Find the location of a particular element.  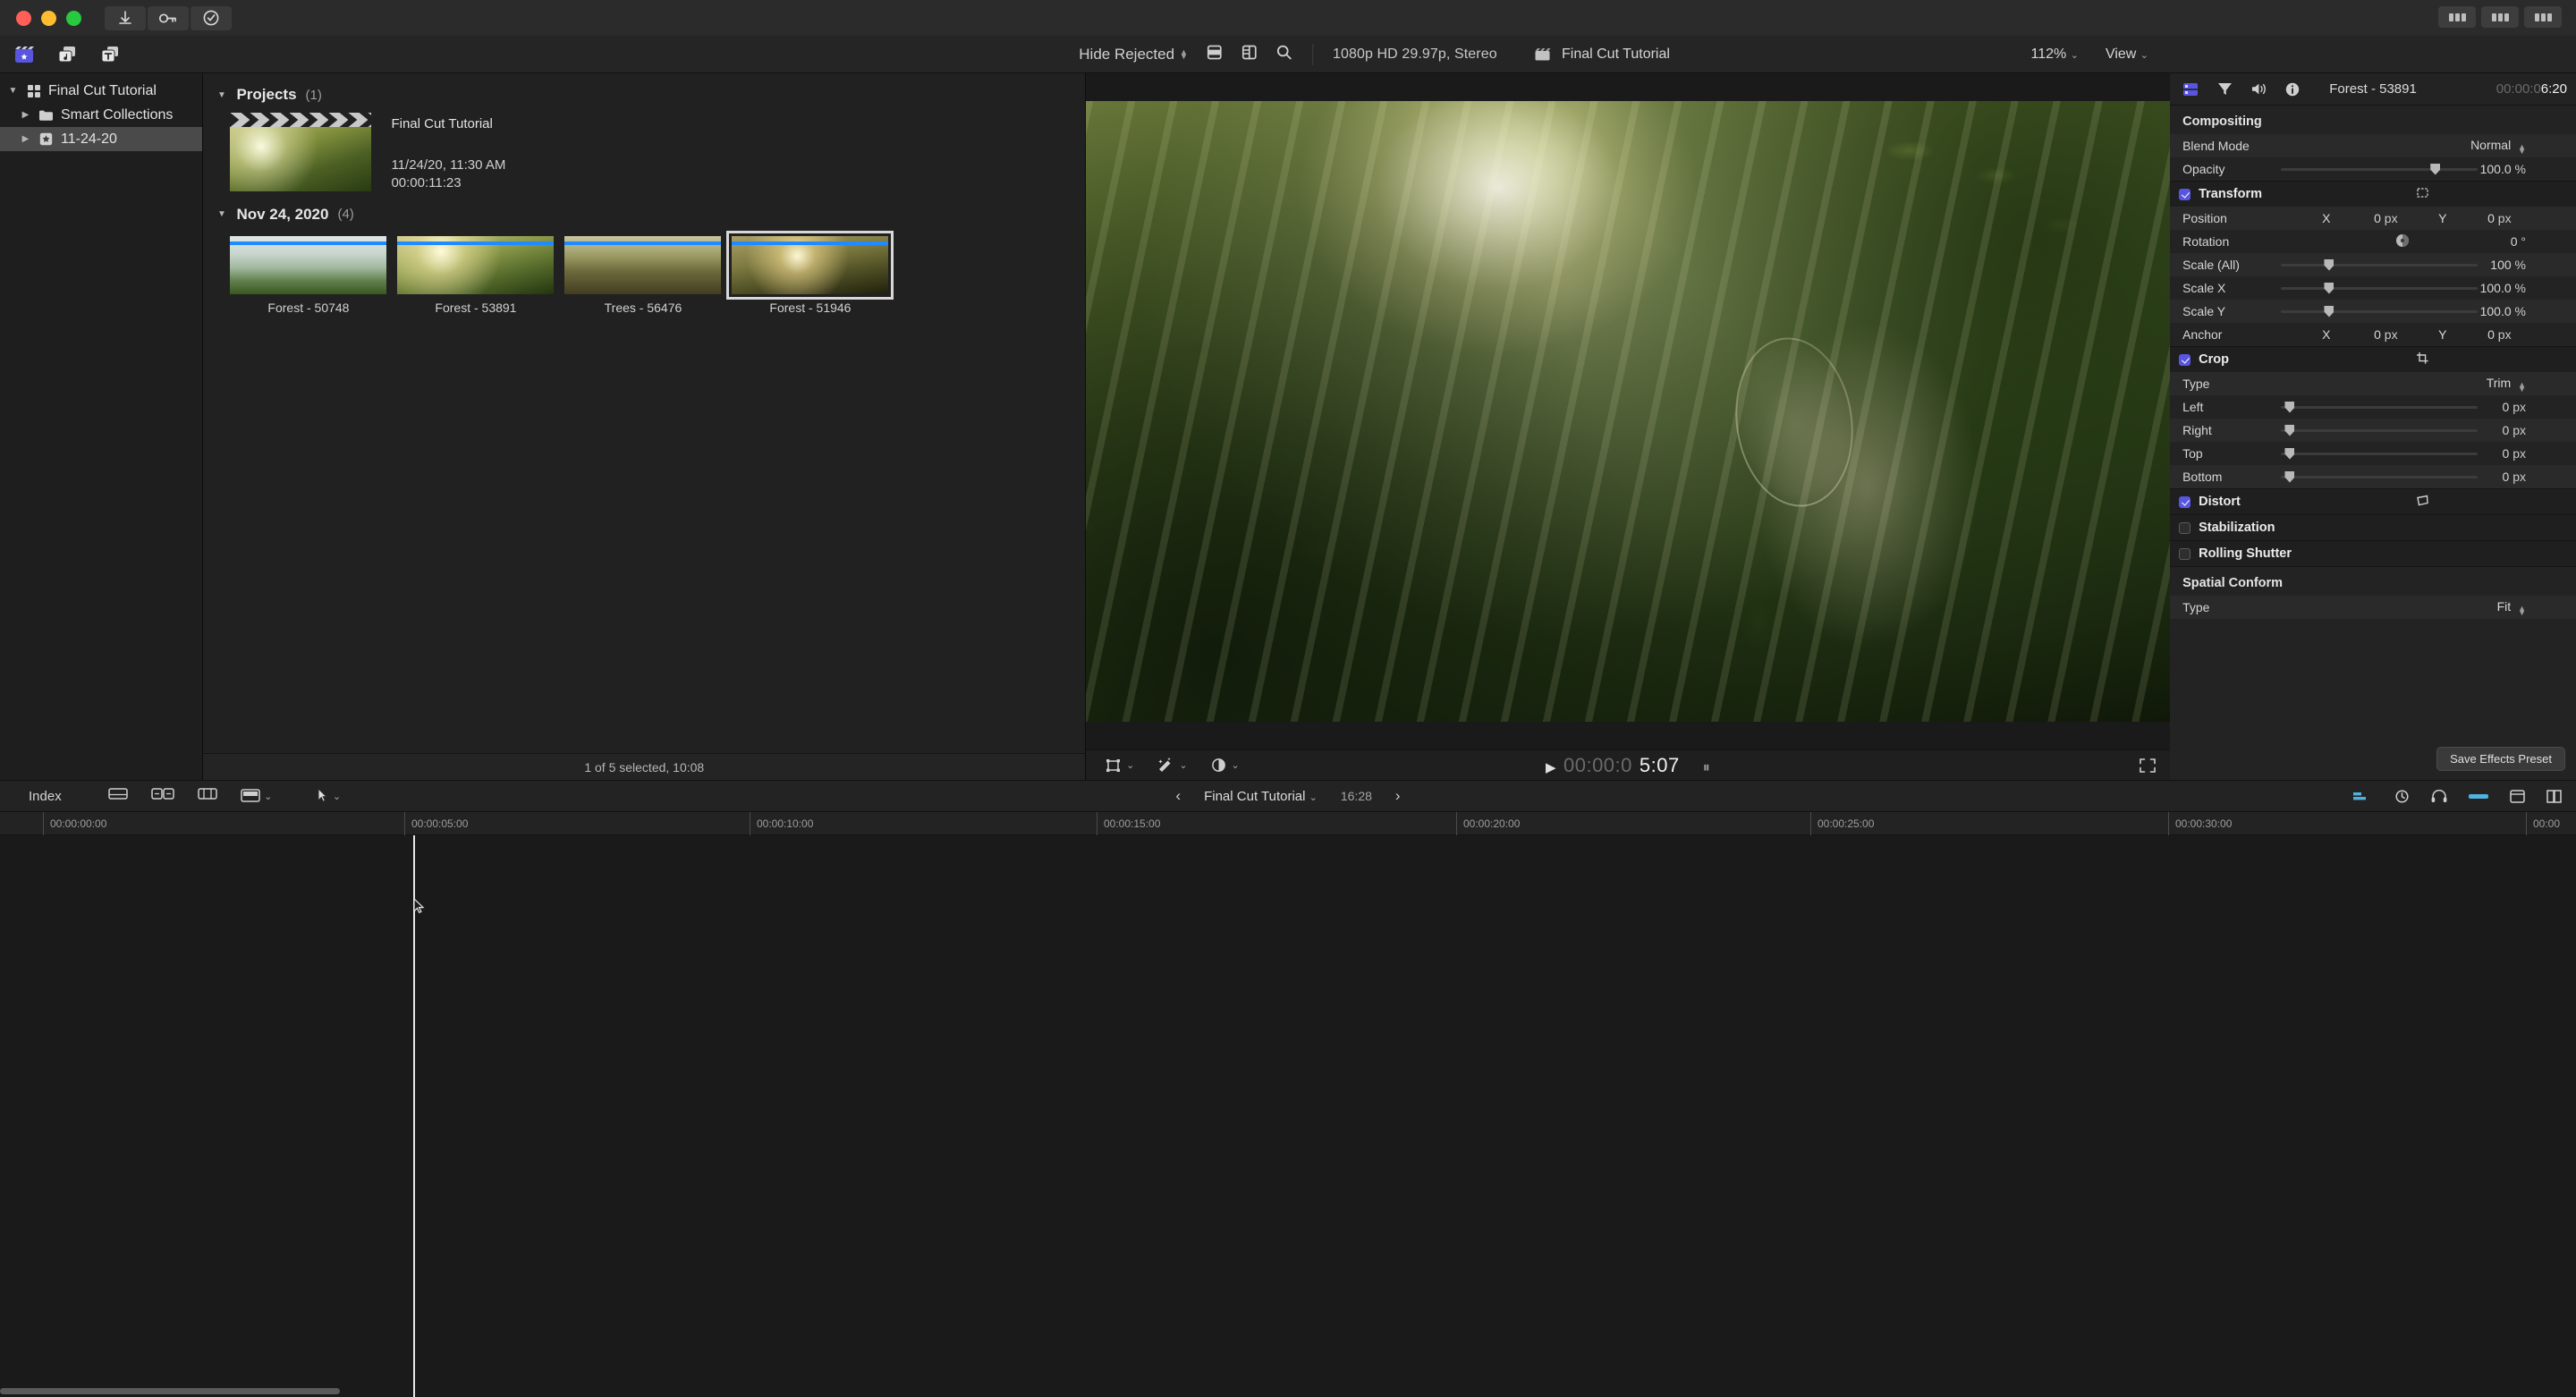

rotation-dial-icon is located at coordinates (2402, 241).